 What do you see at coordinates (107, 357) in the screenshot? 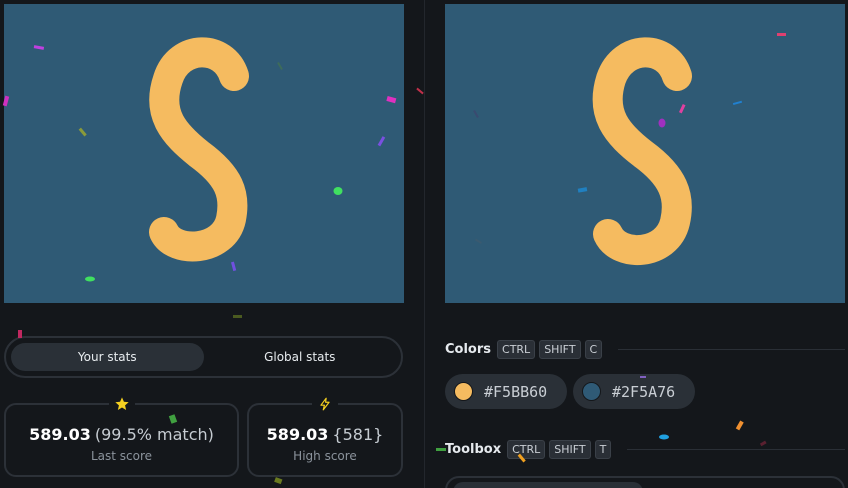
I see `tab-your-stats: Your stats` at bounding box center [107, 357].